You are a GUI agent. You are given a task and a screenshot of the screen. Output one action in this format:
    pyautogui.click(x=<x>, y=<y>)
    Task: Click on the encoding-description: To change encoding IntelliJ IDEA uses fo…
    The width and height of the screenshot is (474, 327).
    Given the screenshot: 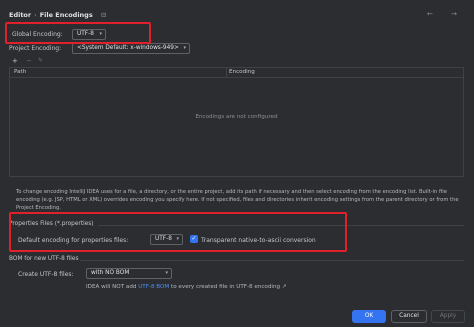 What is the action you would take?
    pyautogui.click(x=237, y=200)
    